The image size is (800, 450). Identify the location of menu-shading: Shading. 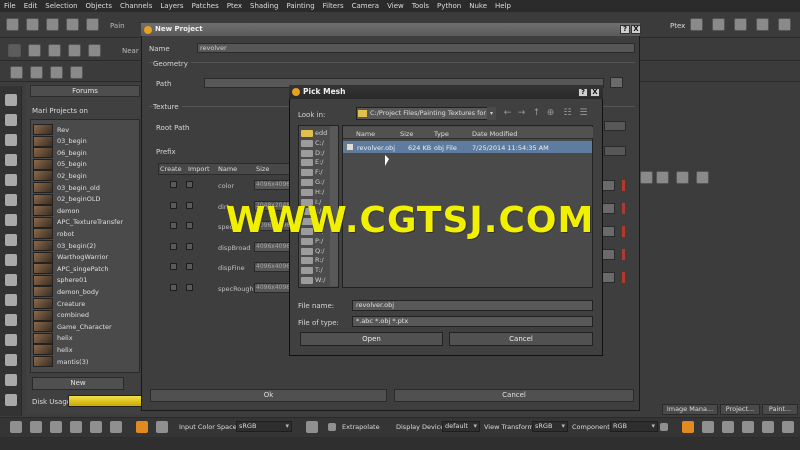
(264, 6).